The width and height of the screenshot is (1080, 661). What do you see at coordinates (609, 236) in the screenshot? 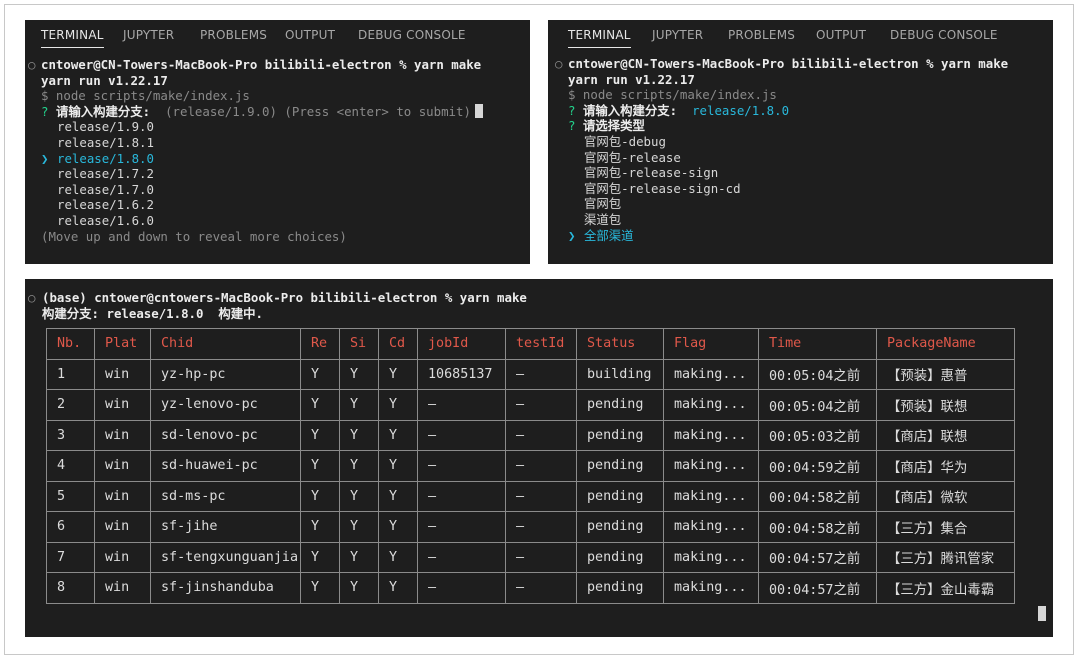
I see `choice-item-selected: 全部渠道` at bounding box center [609, 236].